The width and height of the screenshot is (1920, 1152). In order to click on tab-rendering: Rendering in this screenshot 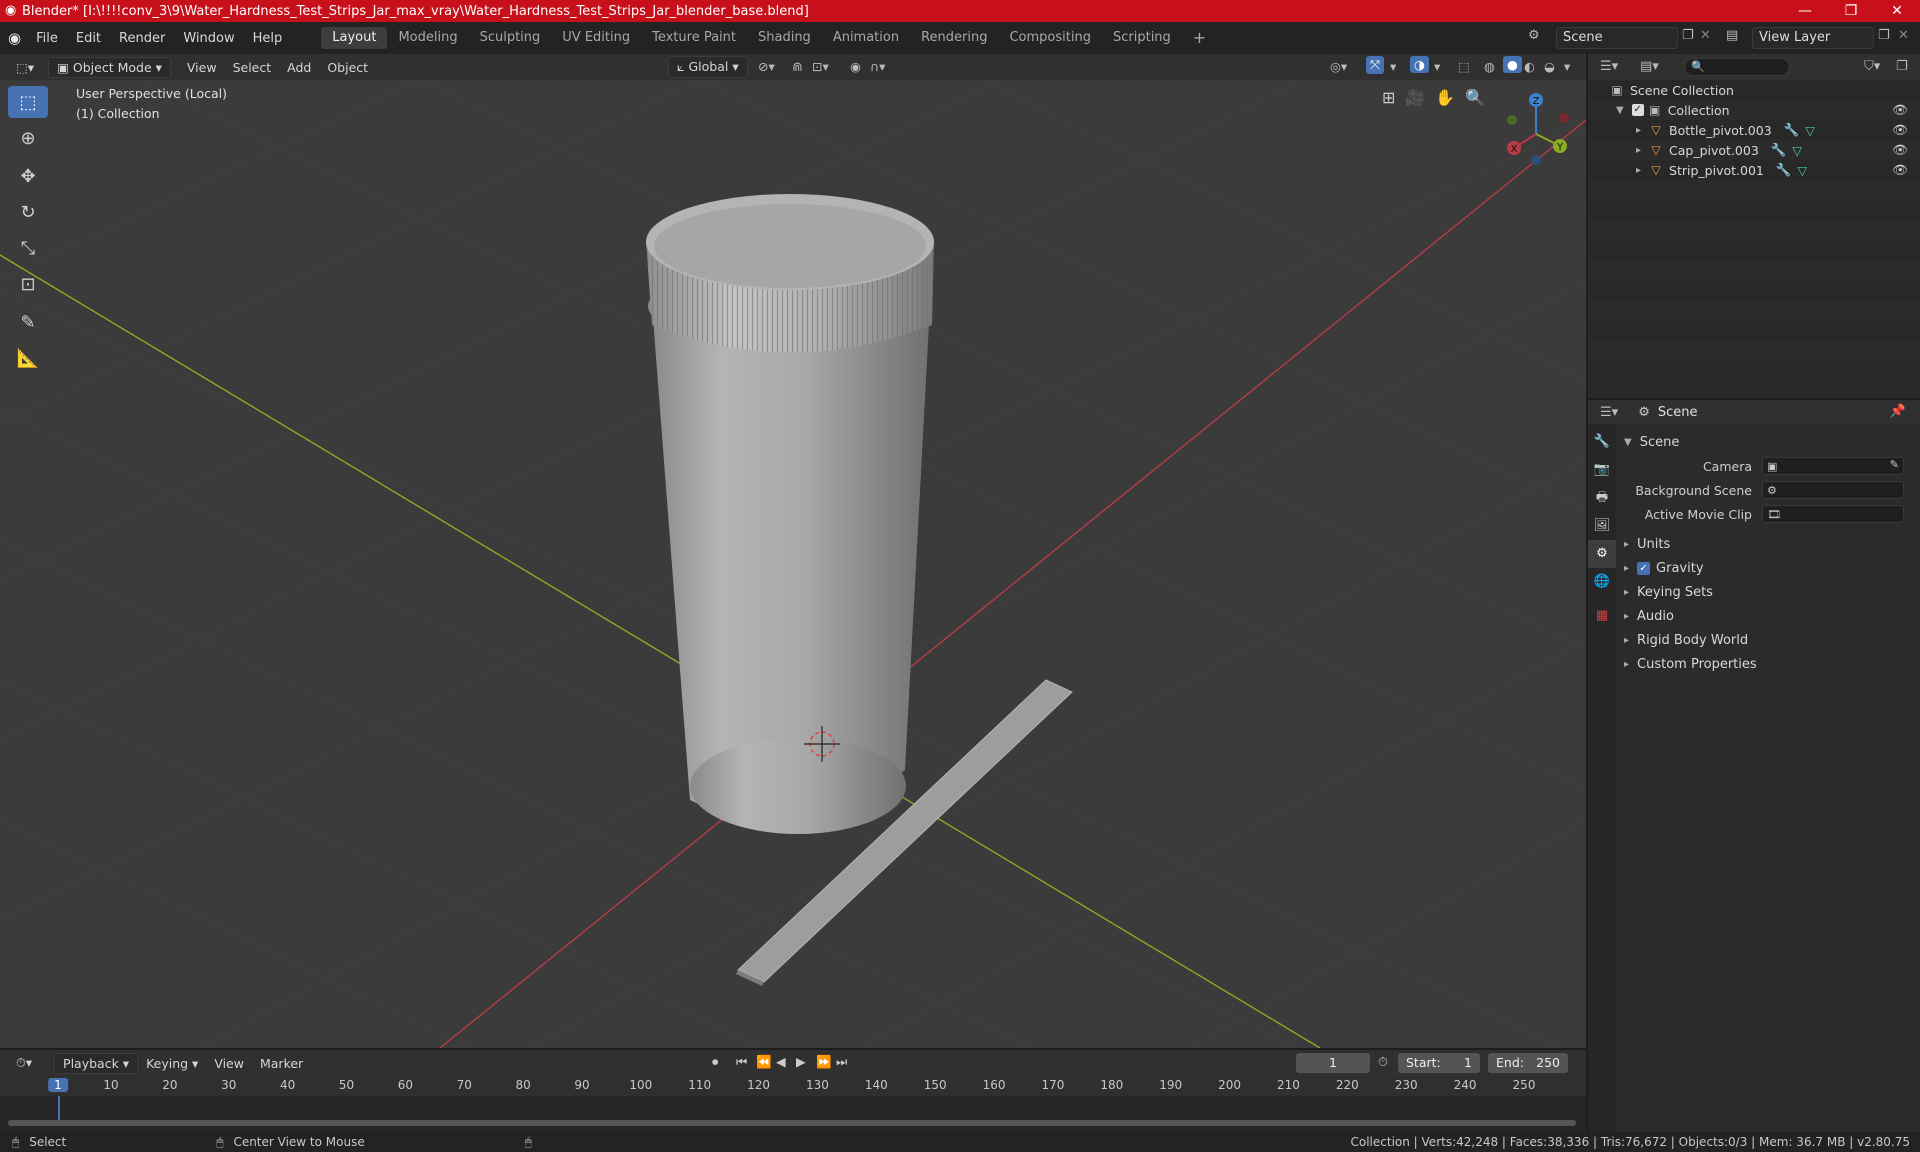, I will do `click(954, 38)`.